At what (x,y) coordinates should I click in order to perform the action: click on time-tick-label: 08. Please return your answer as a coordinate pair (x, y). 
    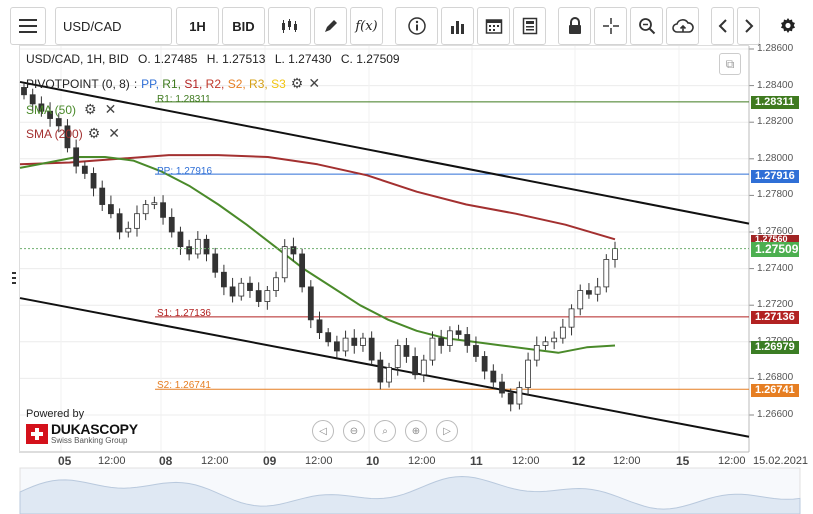
    Looking at the image, I should click on (166, 461).